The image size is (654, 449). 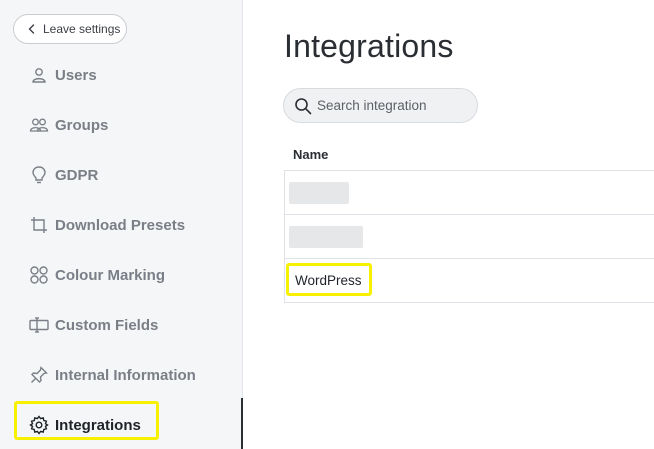 I want to click on sidebar-item-groups: Groups, so click(x=121, y=125).